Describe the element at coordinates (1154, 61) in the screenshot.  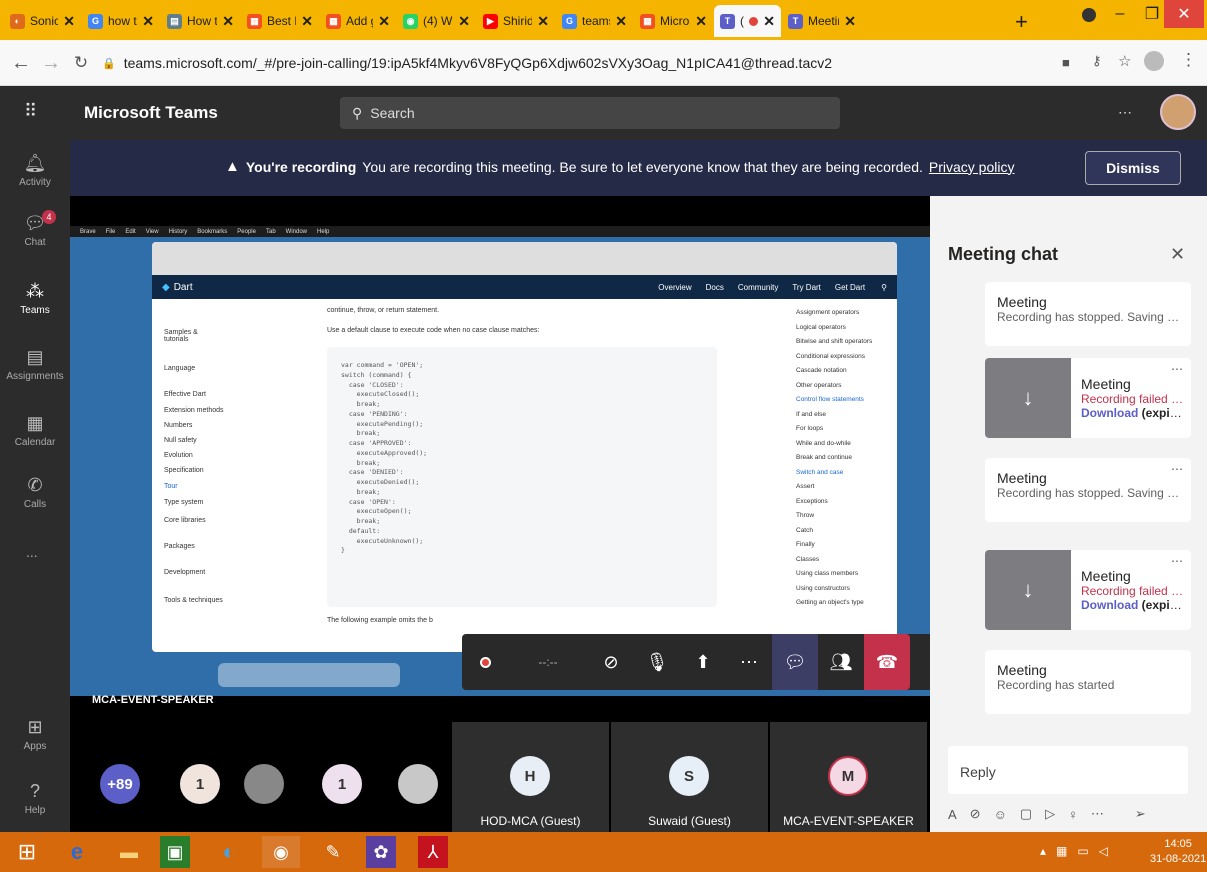
I see `profile-avatar` at that location.